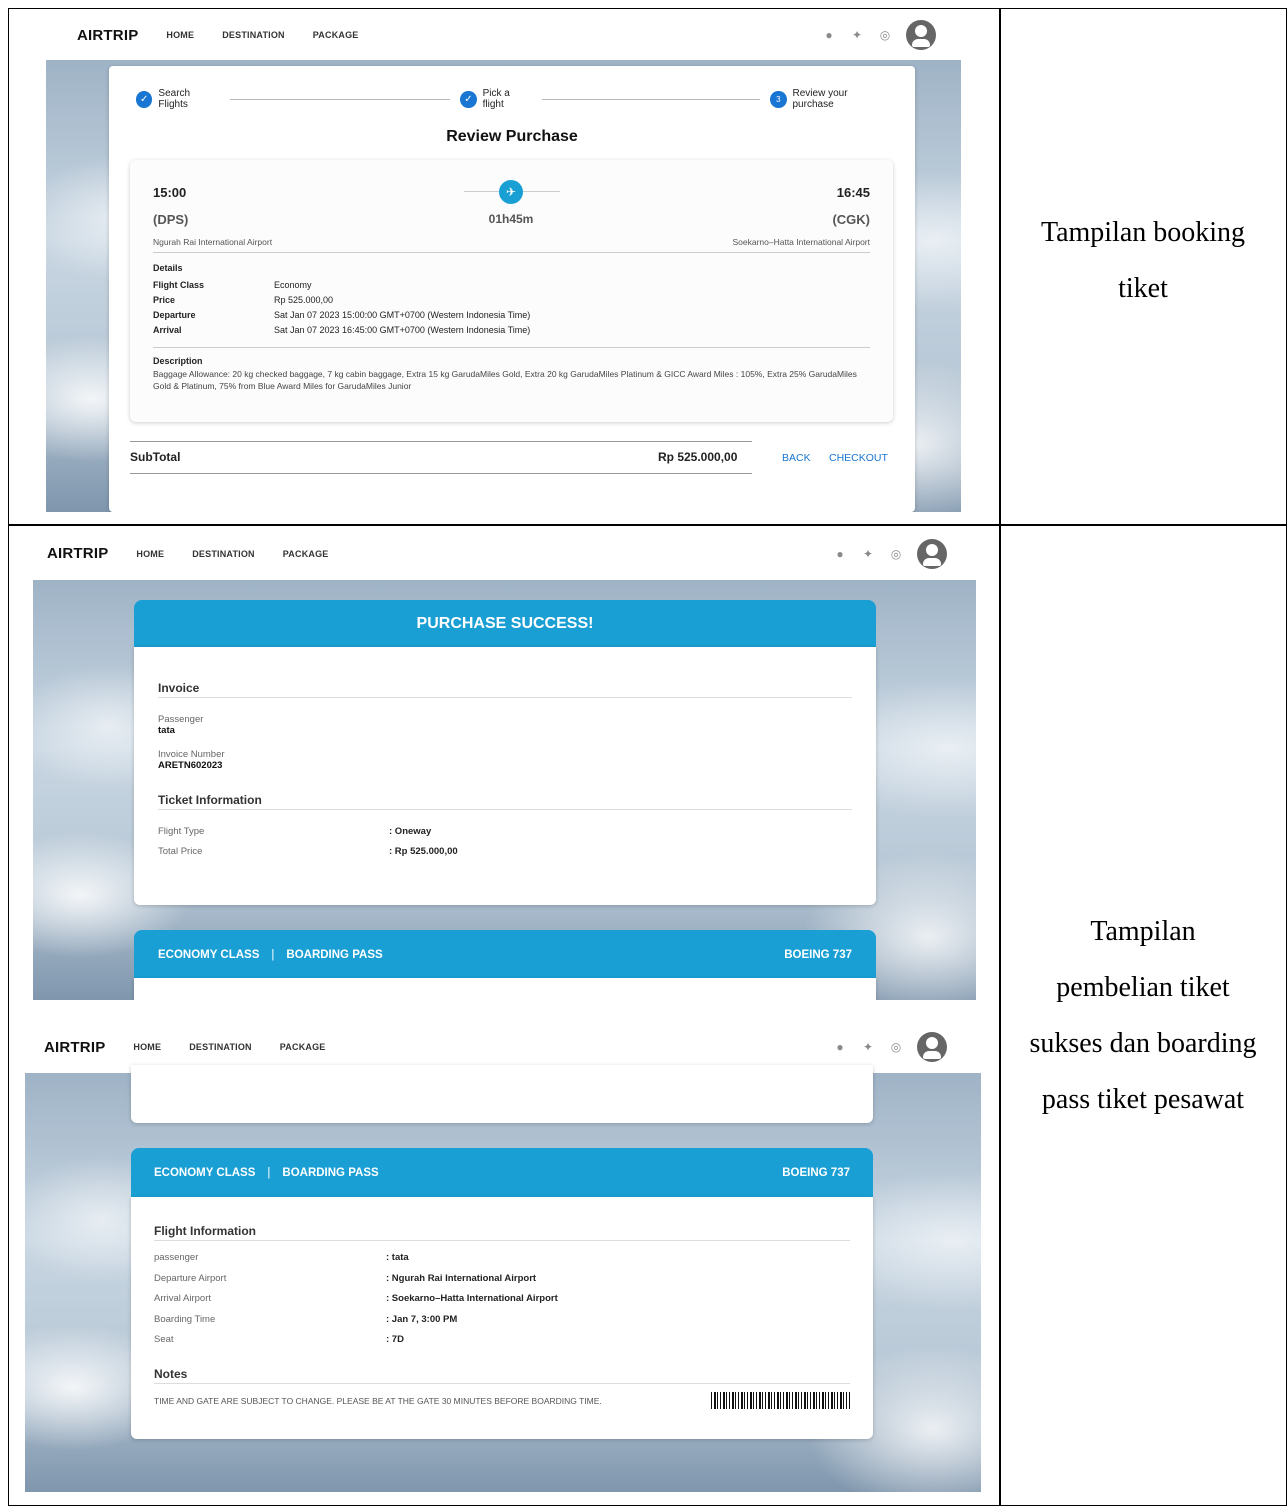  Describe the element at coordinates (155, 457) in the screenshot. I see `subtotal-label: SubTotal` at that location.